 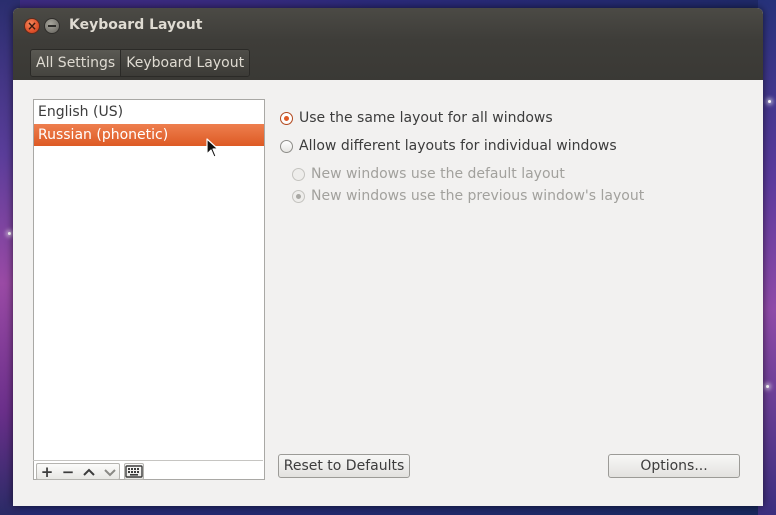 I want to click on plus-icon: +, so click(x=47, y=472).